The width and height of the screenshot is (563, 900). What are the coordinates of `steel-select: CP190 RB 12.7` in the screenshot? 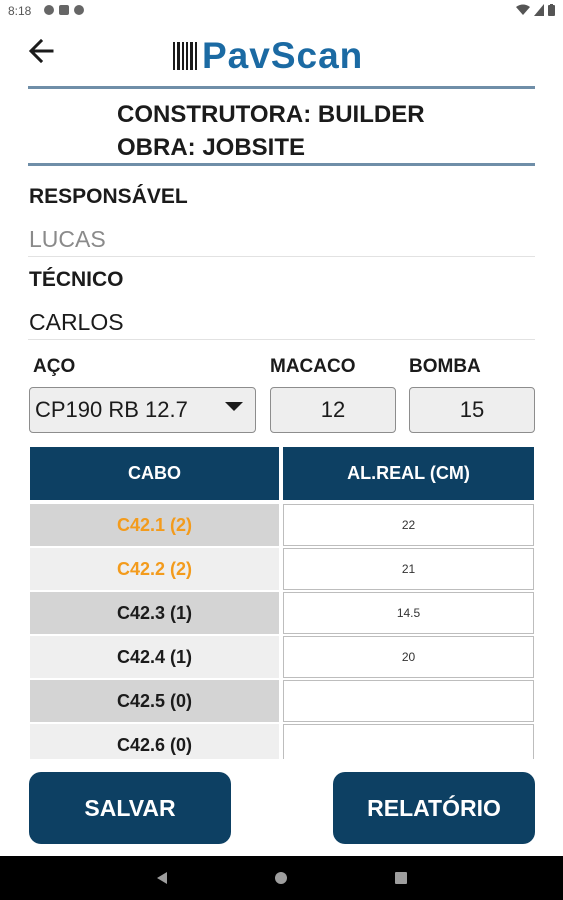 It's located at (142, 410).